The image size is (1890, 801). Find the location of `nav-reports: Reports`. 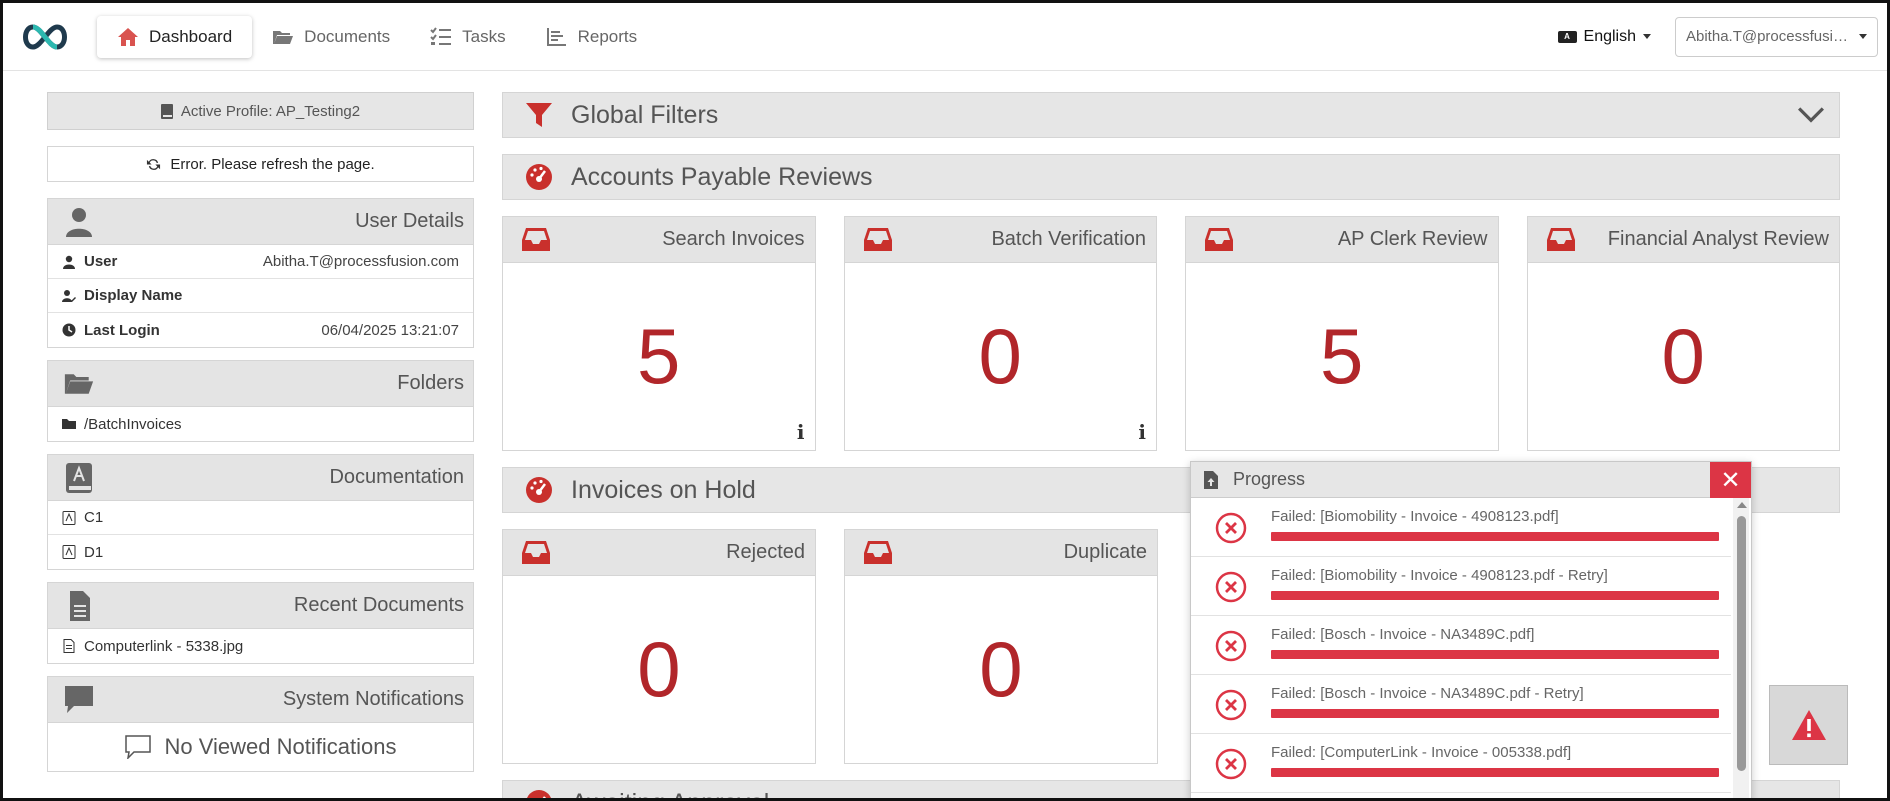

nav-reports: Reports is located at coordinates (592, 37).